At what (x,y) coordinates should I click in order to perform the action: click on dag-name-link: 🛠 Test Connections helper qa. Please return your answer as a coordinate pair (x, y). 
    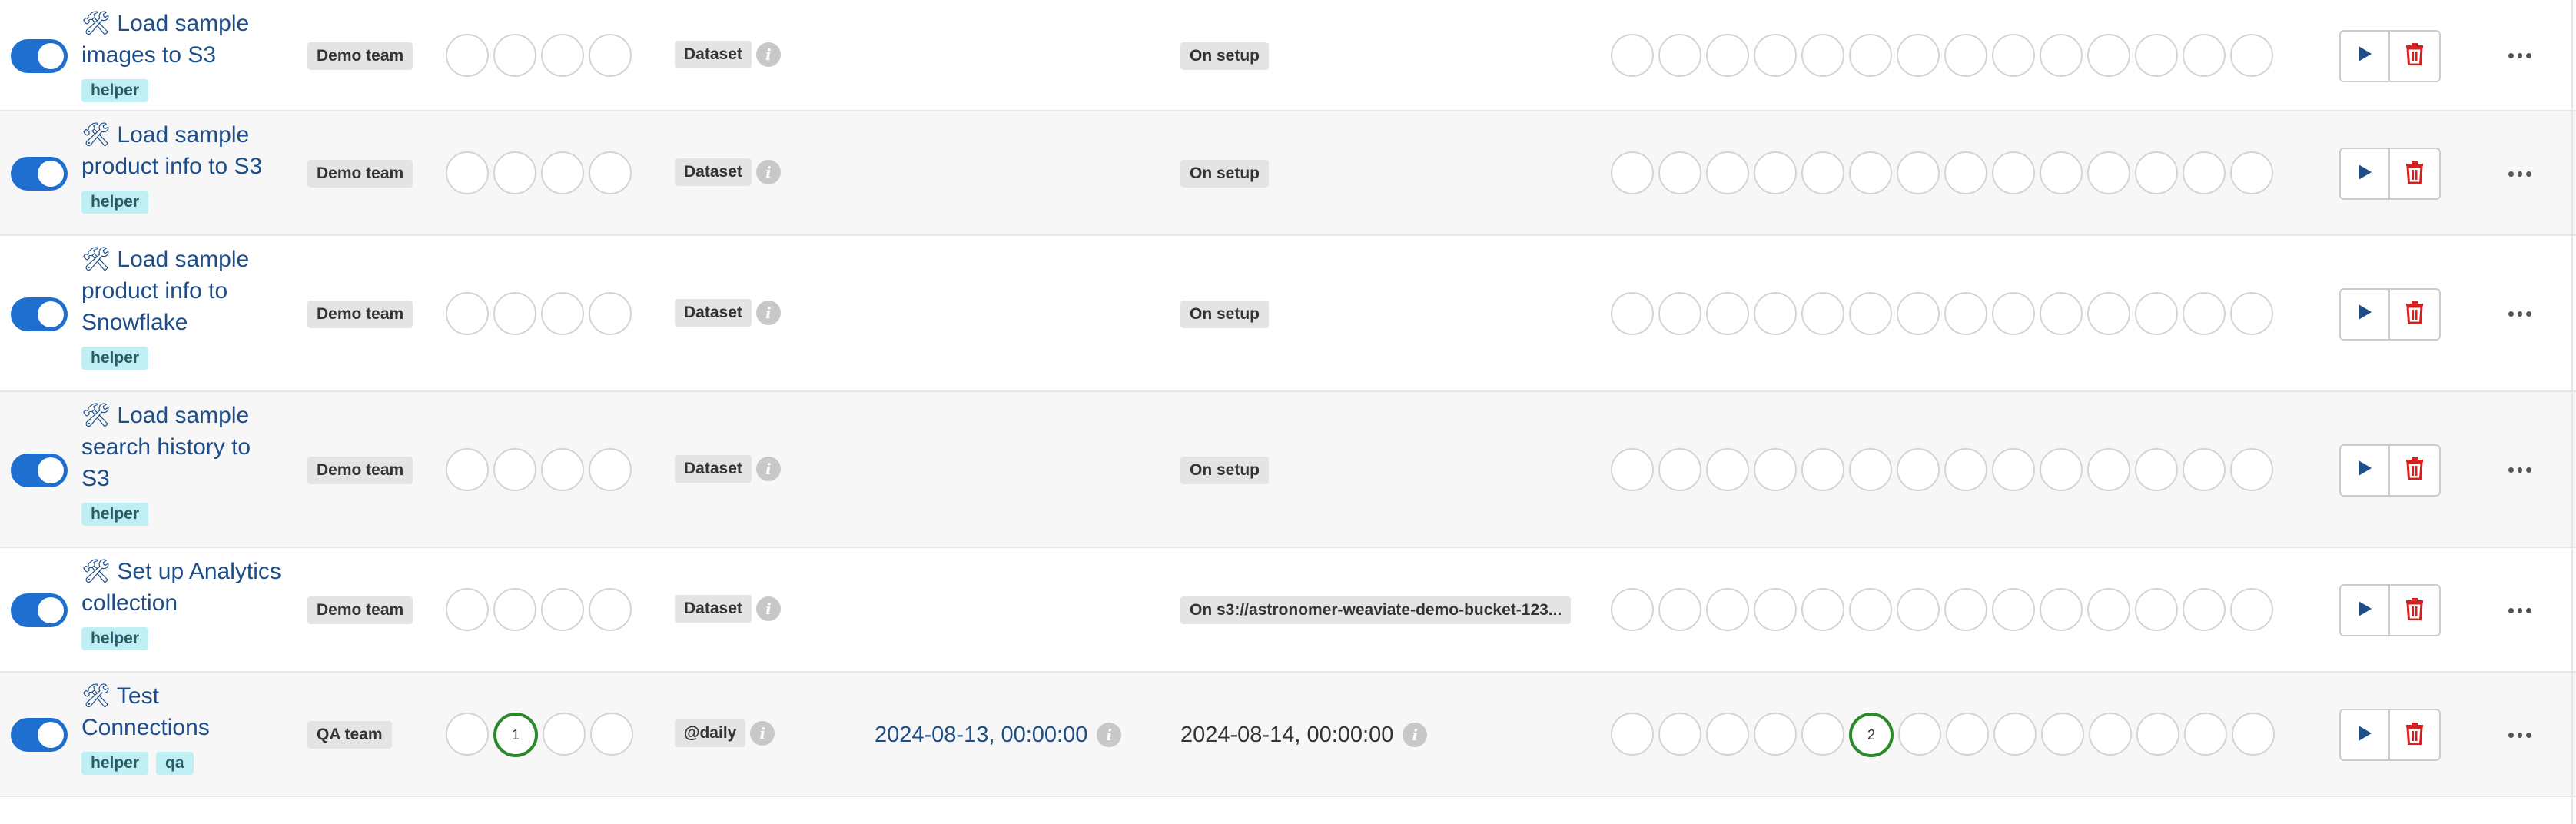
    Looking at the image, I should click on (192, 728).